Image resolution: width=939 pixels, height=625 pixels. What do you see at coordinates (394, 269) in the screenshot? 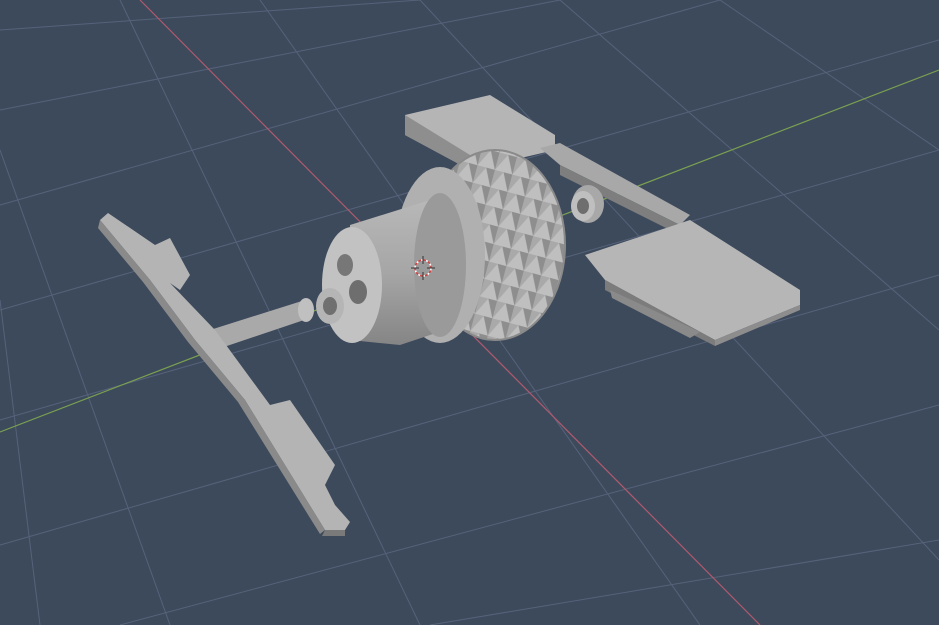
I see `hub-cylinder` at bounding box center [394, 269].